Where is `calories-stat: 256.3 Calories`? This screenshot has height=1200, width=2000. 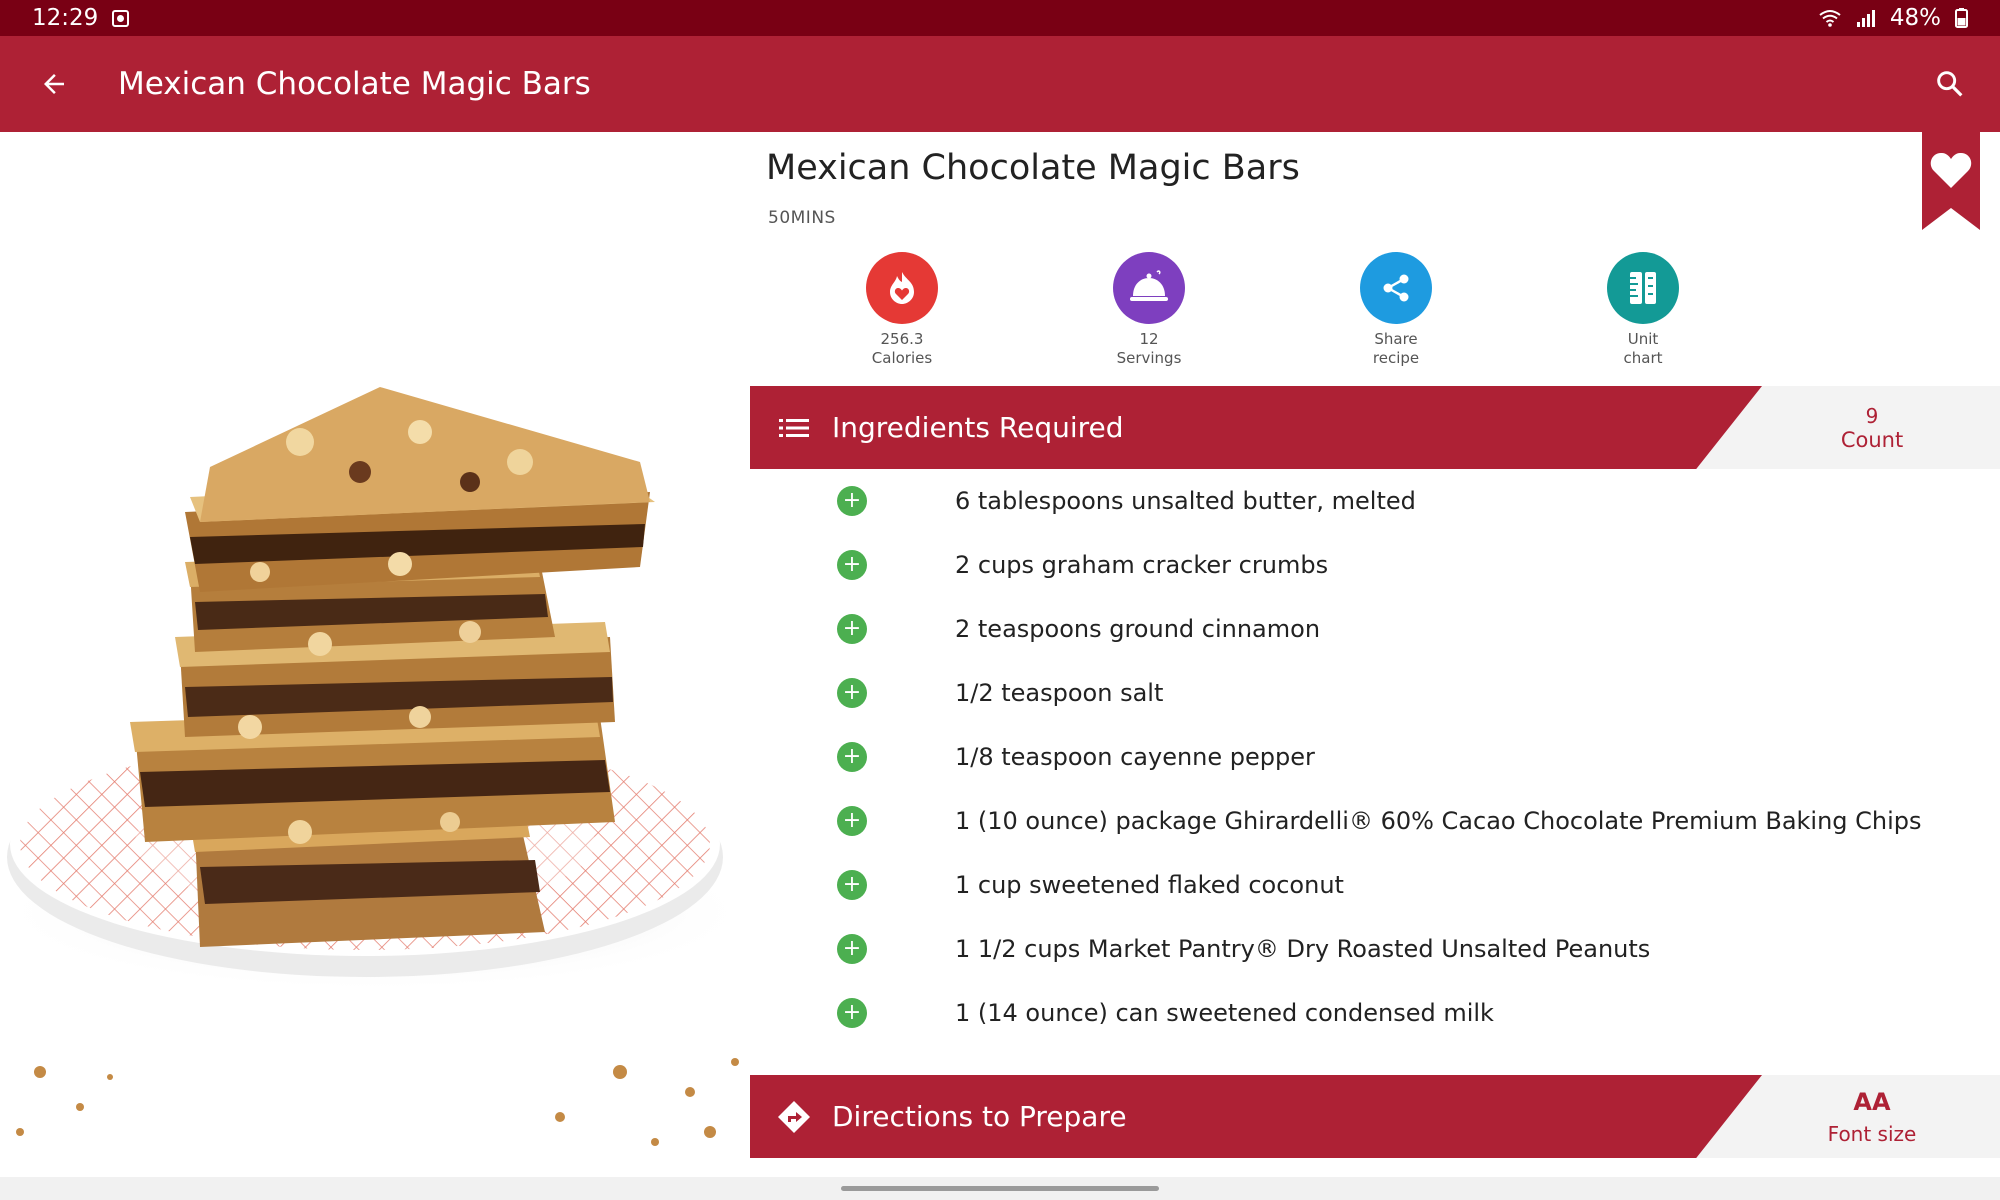 calories-stat: 256.3 Calories is located at coordinates (902, 310).